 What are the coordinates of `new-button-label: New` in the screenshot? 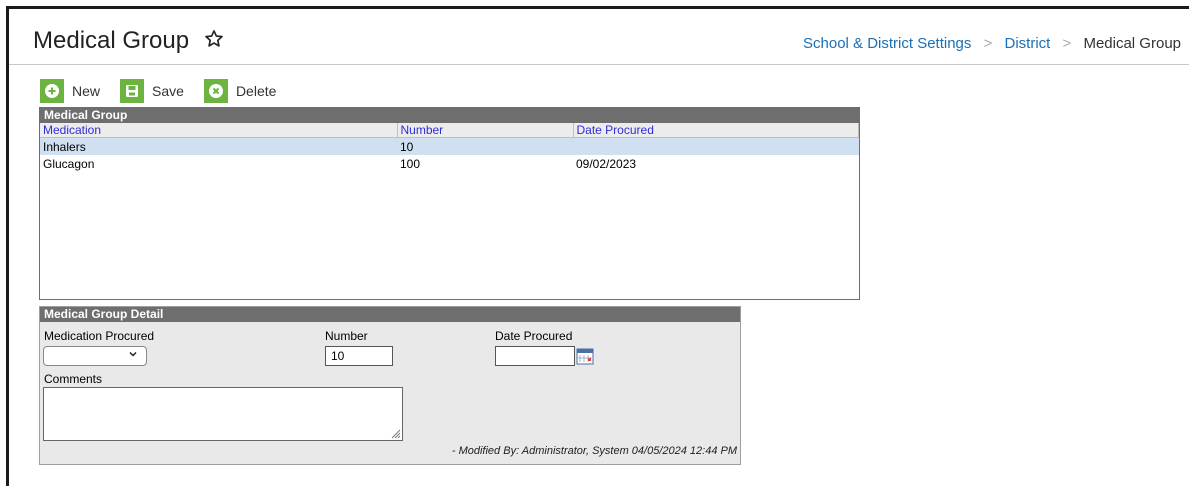 It's located at (86, 91).